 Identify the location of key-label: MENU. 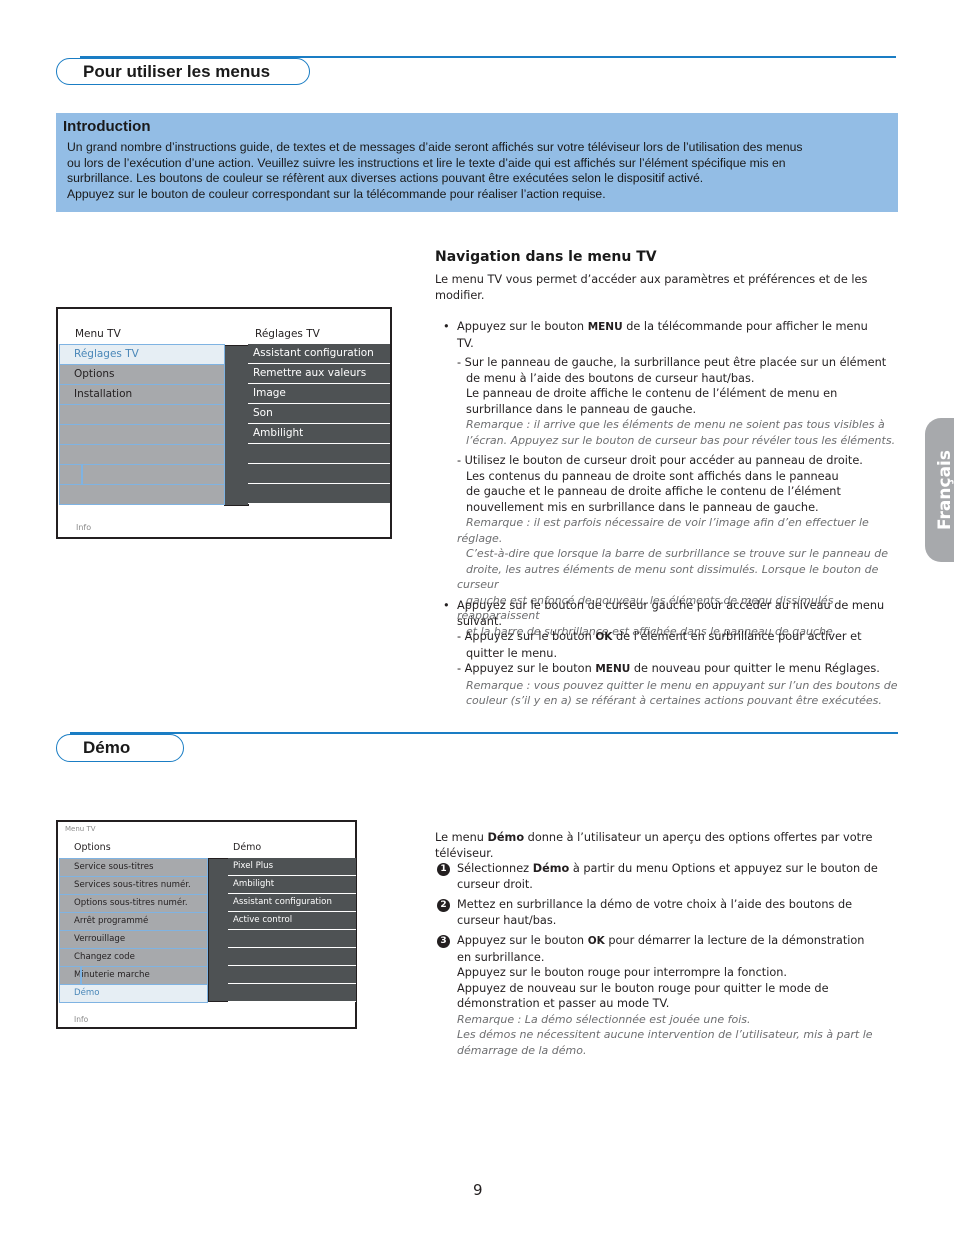
(605, 327).